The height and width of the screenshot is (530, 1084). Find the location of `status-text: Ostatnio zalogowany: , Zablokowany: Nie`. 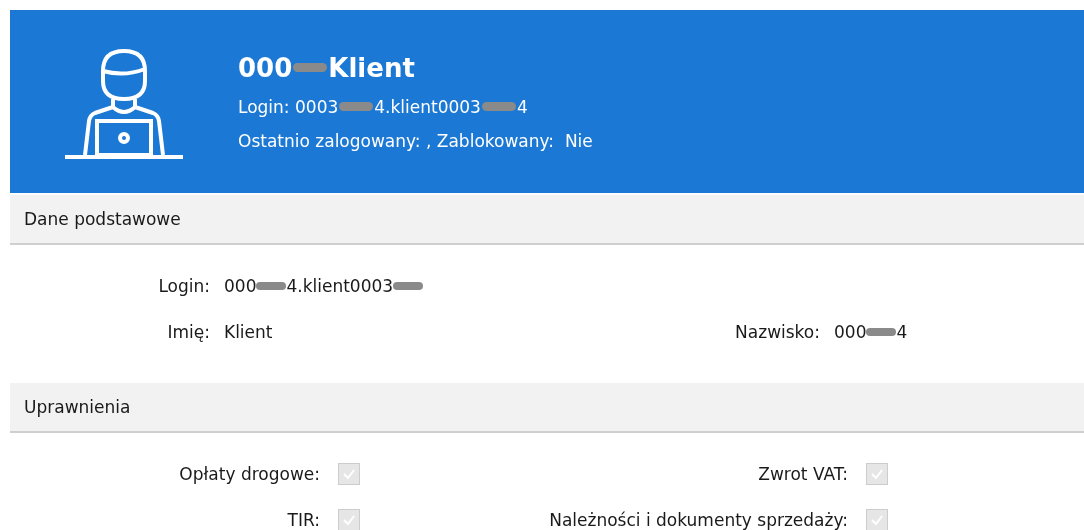

status-text: Ostatnio zalogowany: , Zablokowany: Nie is located at coordinates (415, 140).